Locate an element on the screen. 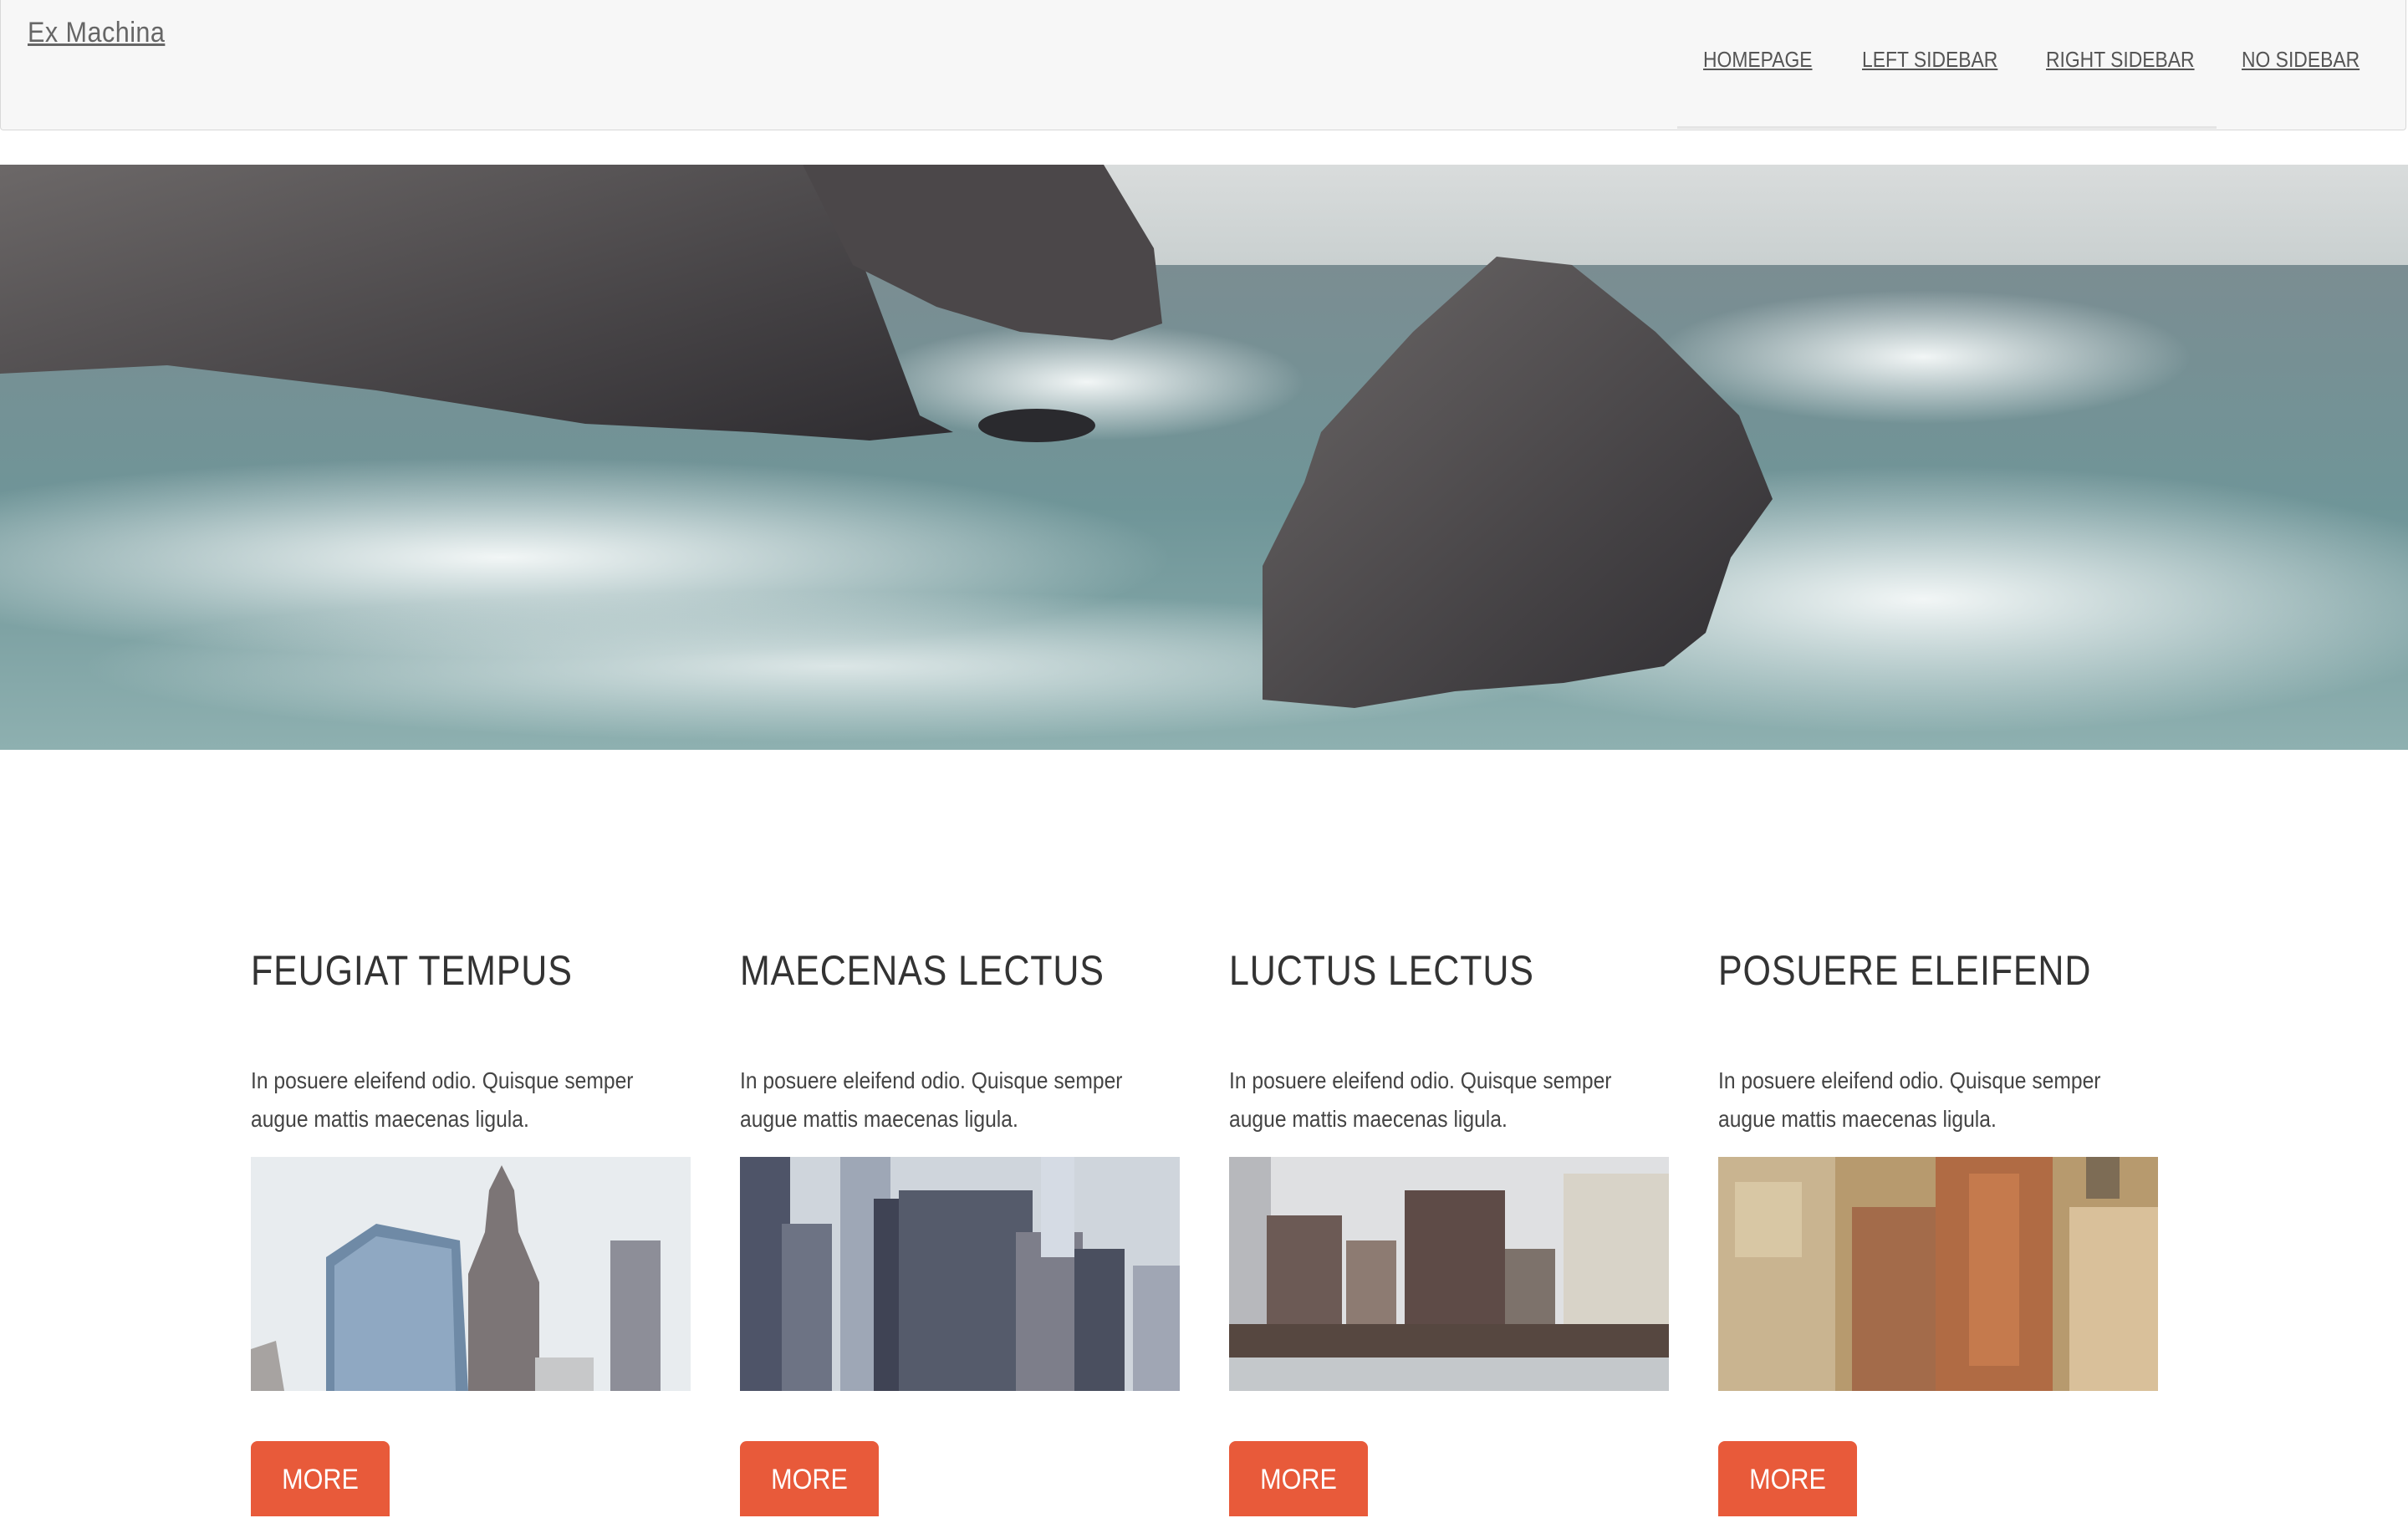 The height and width of the screenshot is (1518, 2408). nav-active-indicator is located at coordinates (1947, 127).